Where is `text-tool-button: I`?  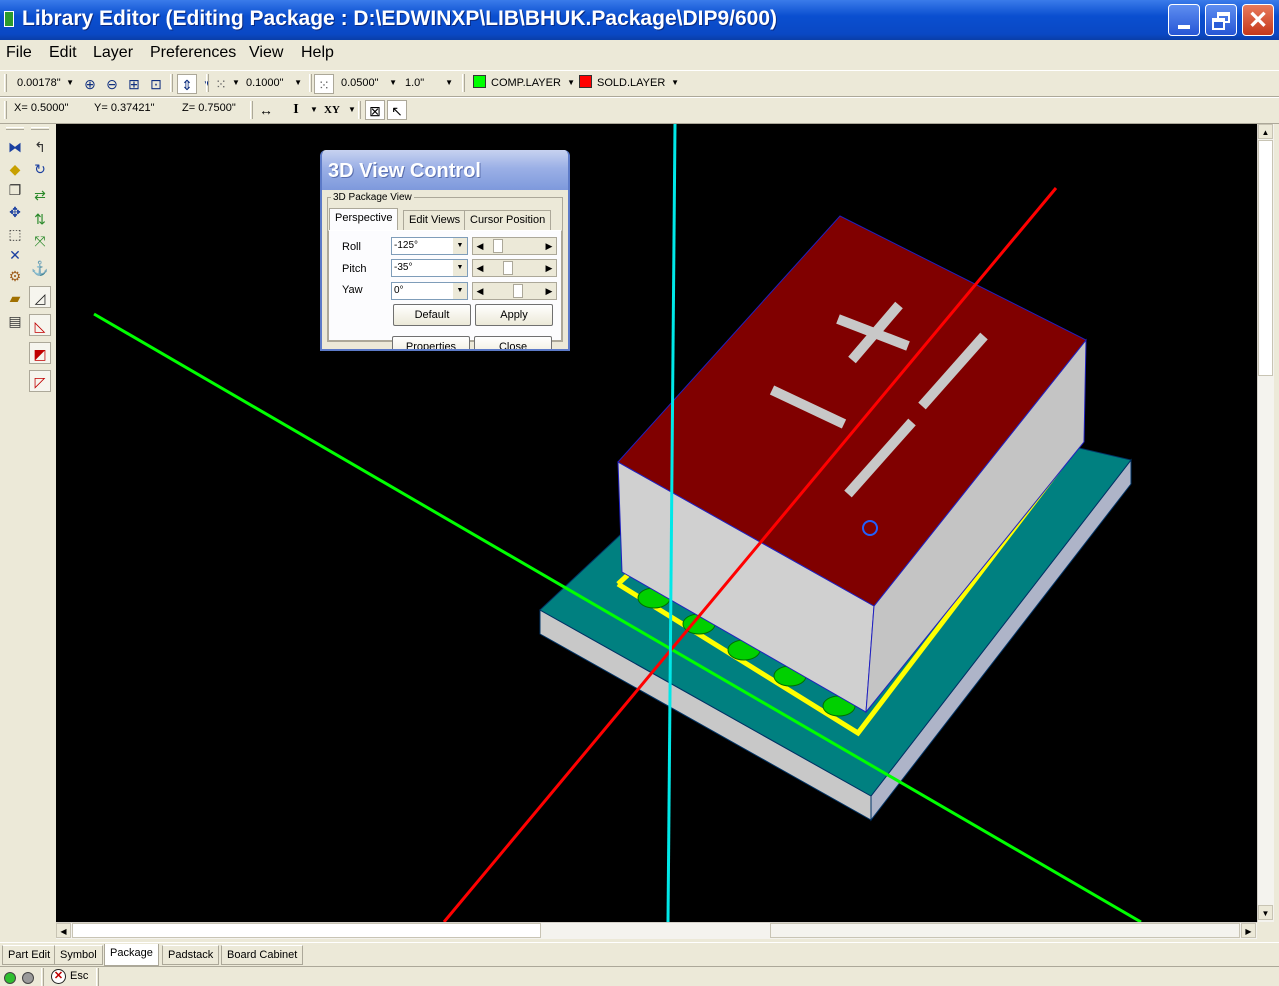 text-tool-button: I is located at coordinates (296, 110).